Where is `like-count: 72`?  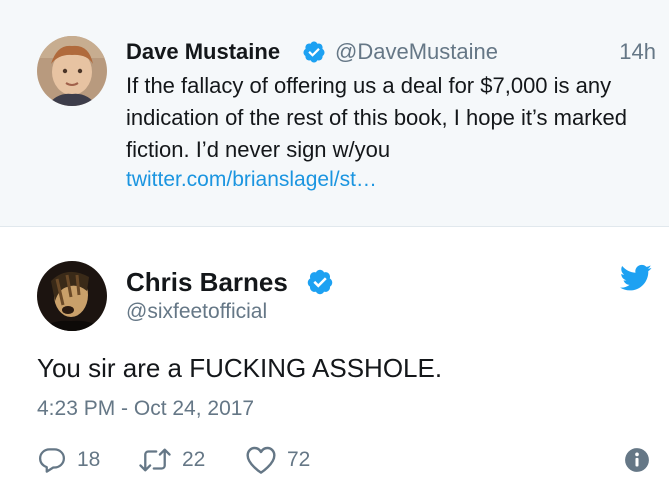
like-count: 72 is located at coordinates (299, 459).